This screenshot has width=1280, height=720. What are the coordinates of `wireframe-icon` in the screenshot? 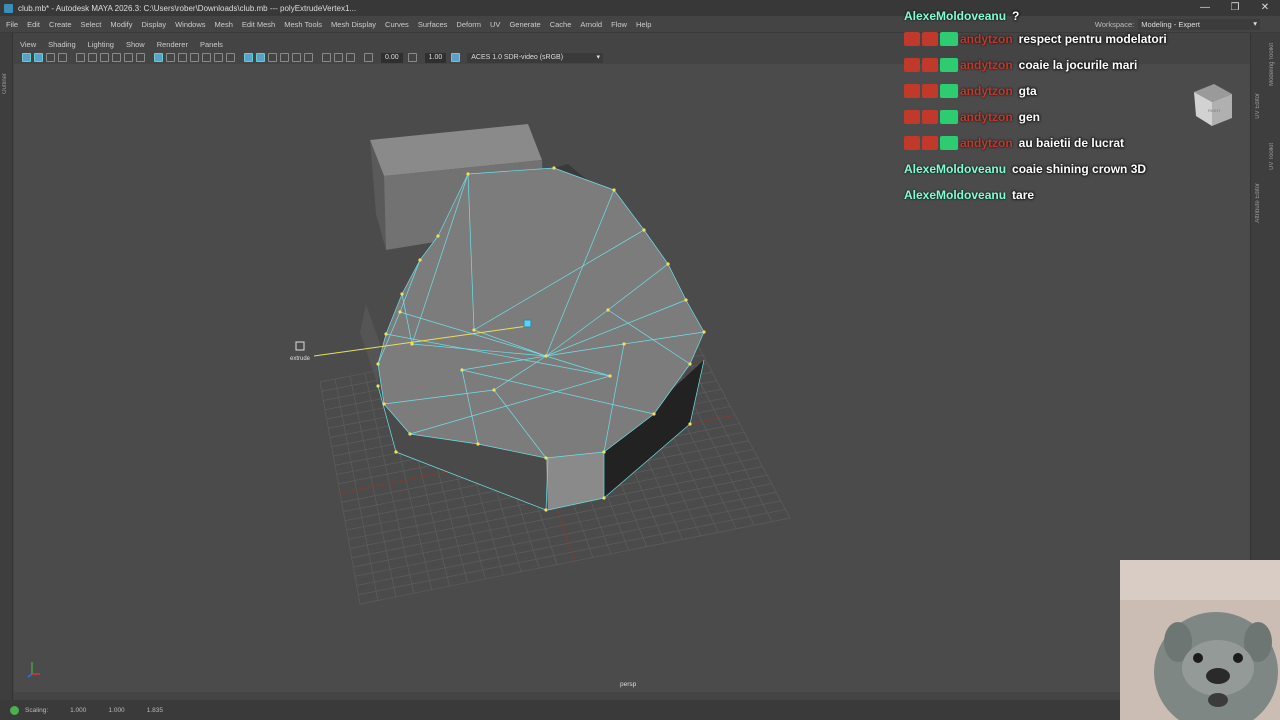 It's located at (194, 57).